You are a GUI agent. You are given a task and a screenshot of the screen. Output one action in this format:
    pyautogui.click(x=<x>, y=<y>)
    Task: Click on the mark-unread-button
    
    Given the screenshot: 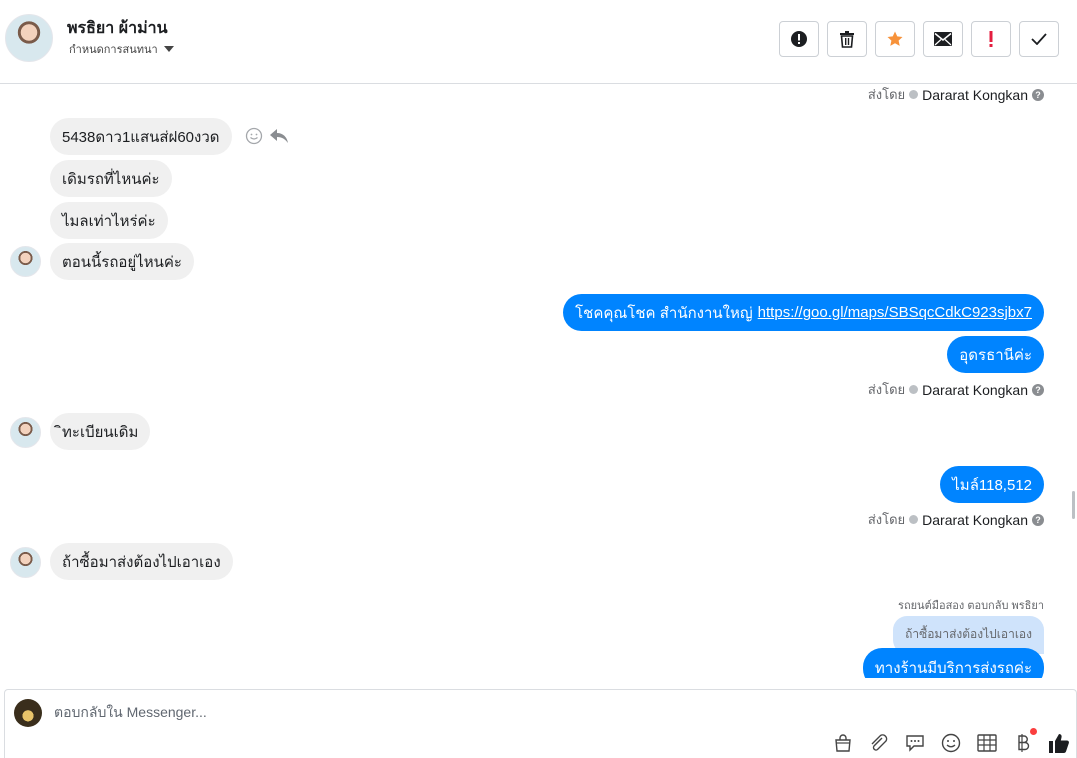 What is the action you would take?
    pyautogui.click(x=943, y=39)
    